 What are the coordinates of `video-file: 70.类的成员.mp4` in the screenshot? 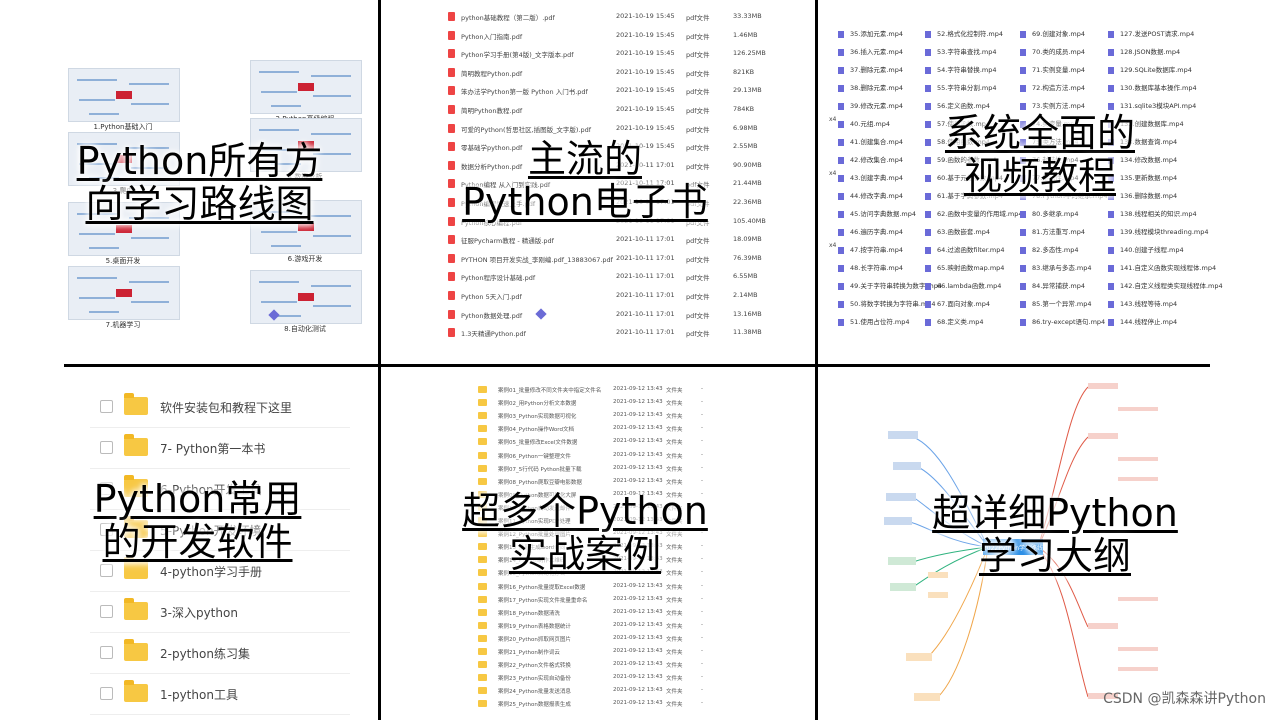 It's located at (1052, 53).